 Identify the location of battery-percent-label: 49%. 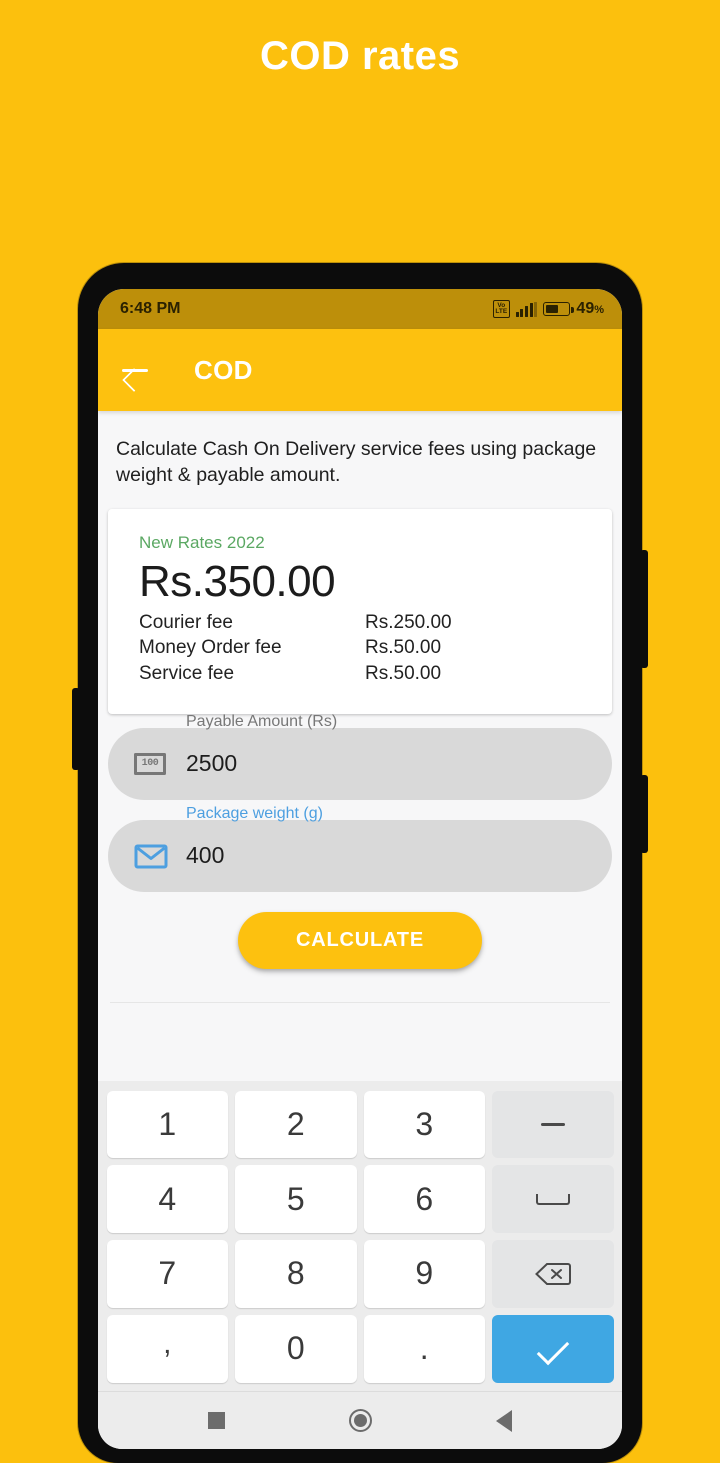
(590, 308).